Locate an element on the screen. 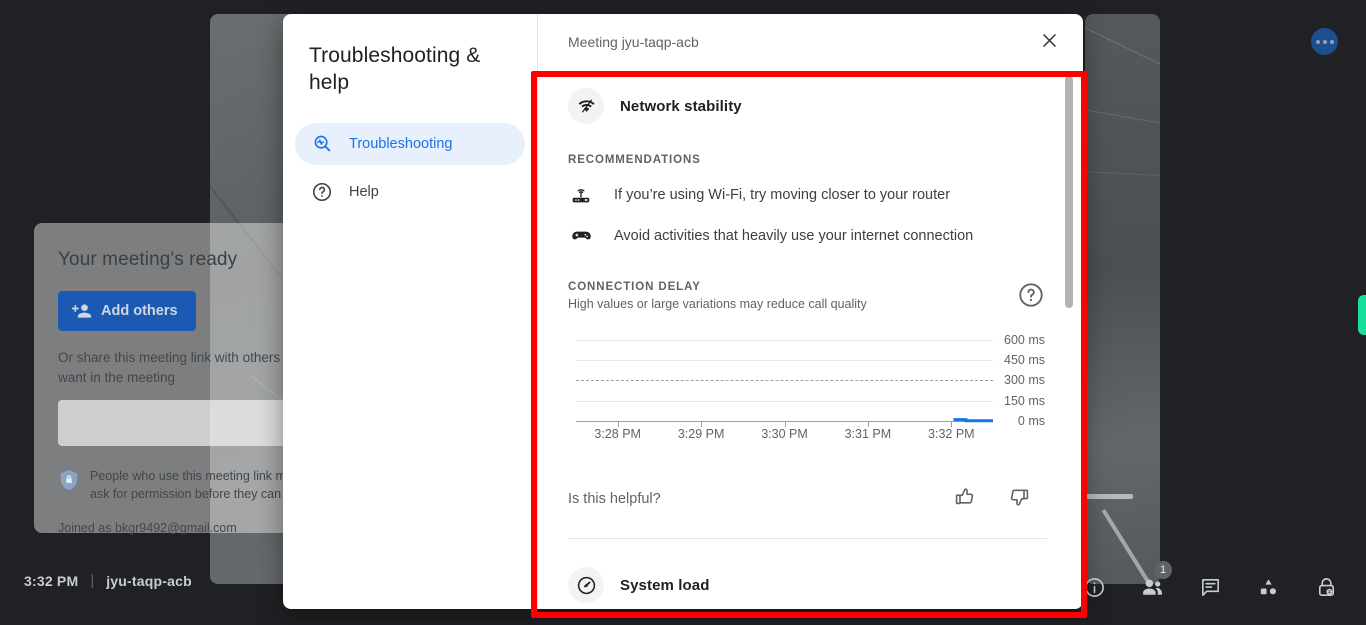 The image size is (1366, 625). sidebar-item-troubleshooting: Troubleshooting is located at coordinates (410, 143).